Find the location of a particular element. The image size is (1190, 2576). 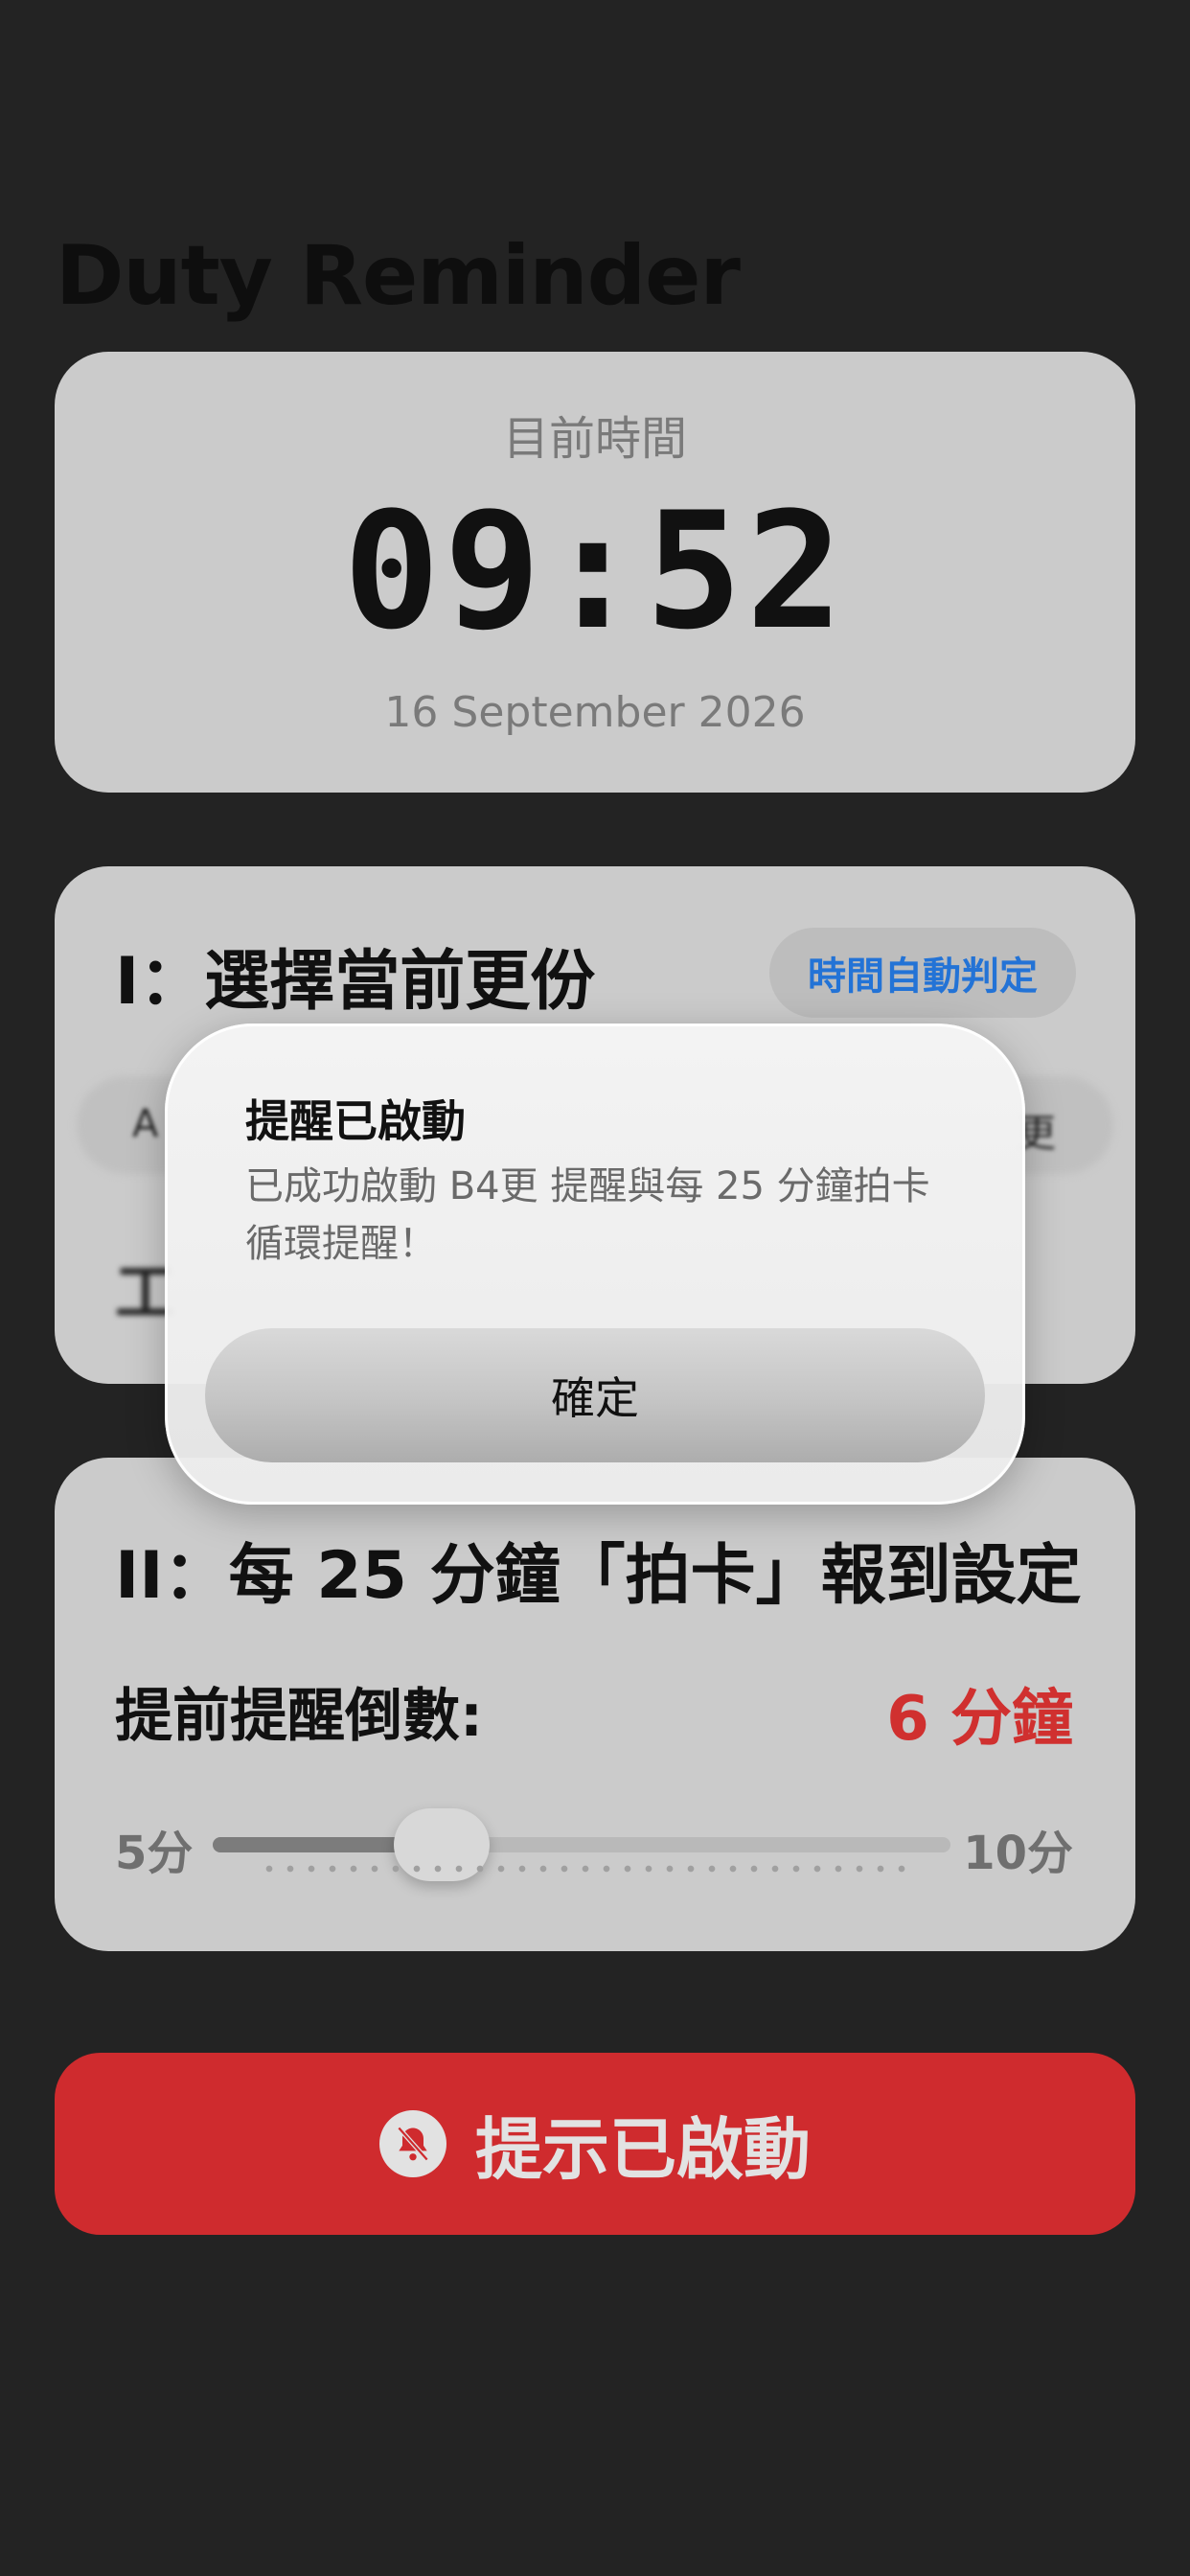

clock-date: 16 September 2026 is located at coordinates (595, 712).